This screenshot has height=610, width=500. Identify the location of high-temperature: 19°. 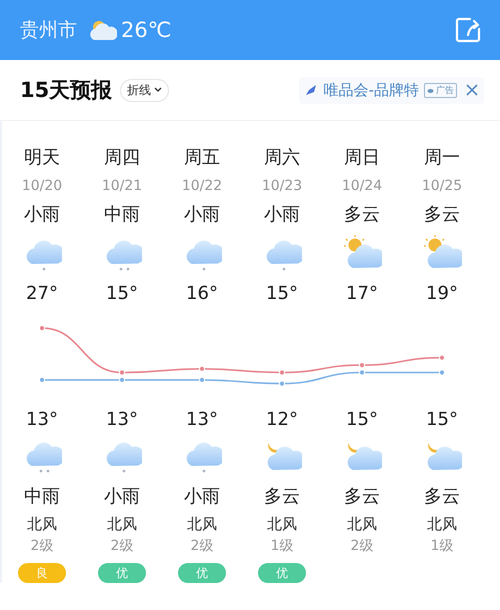
(442, 293).